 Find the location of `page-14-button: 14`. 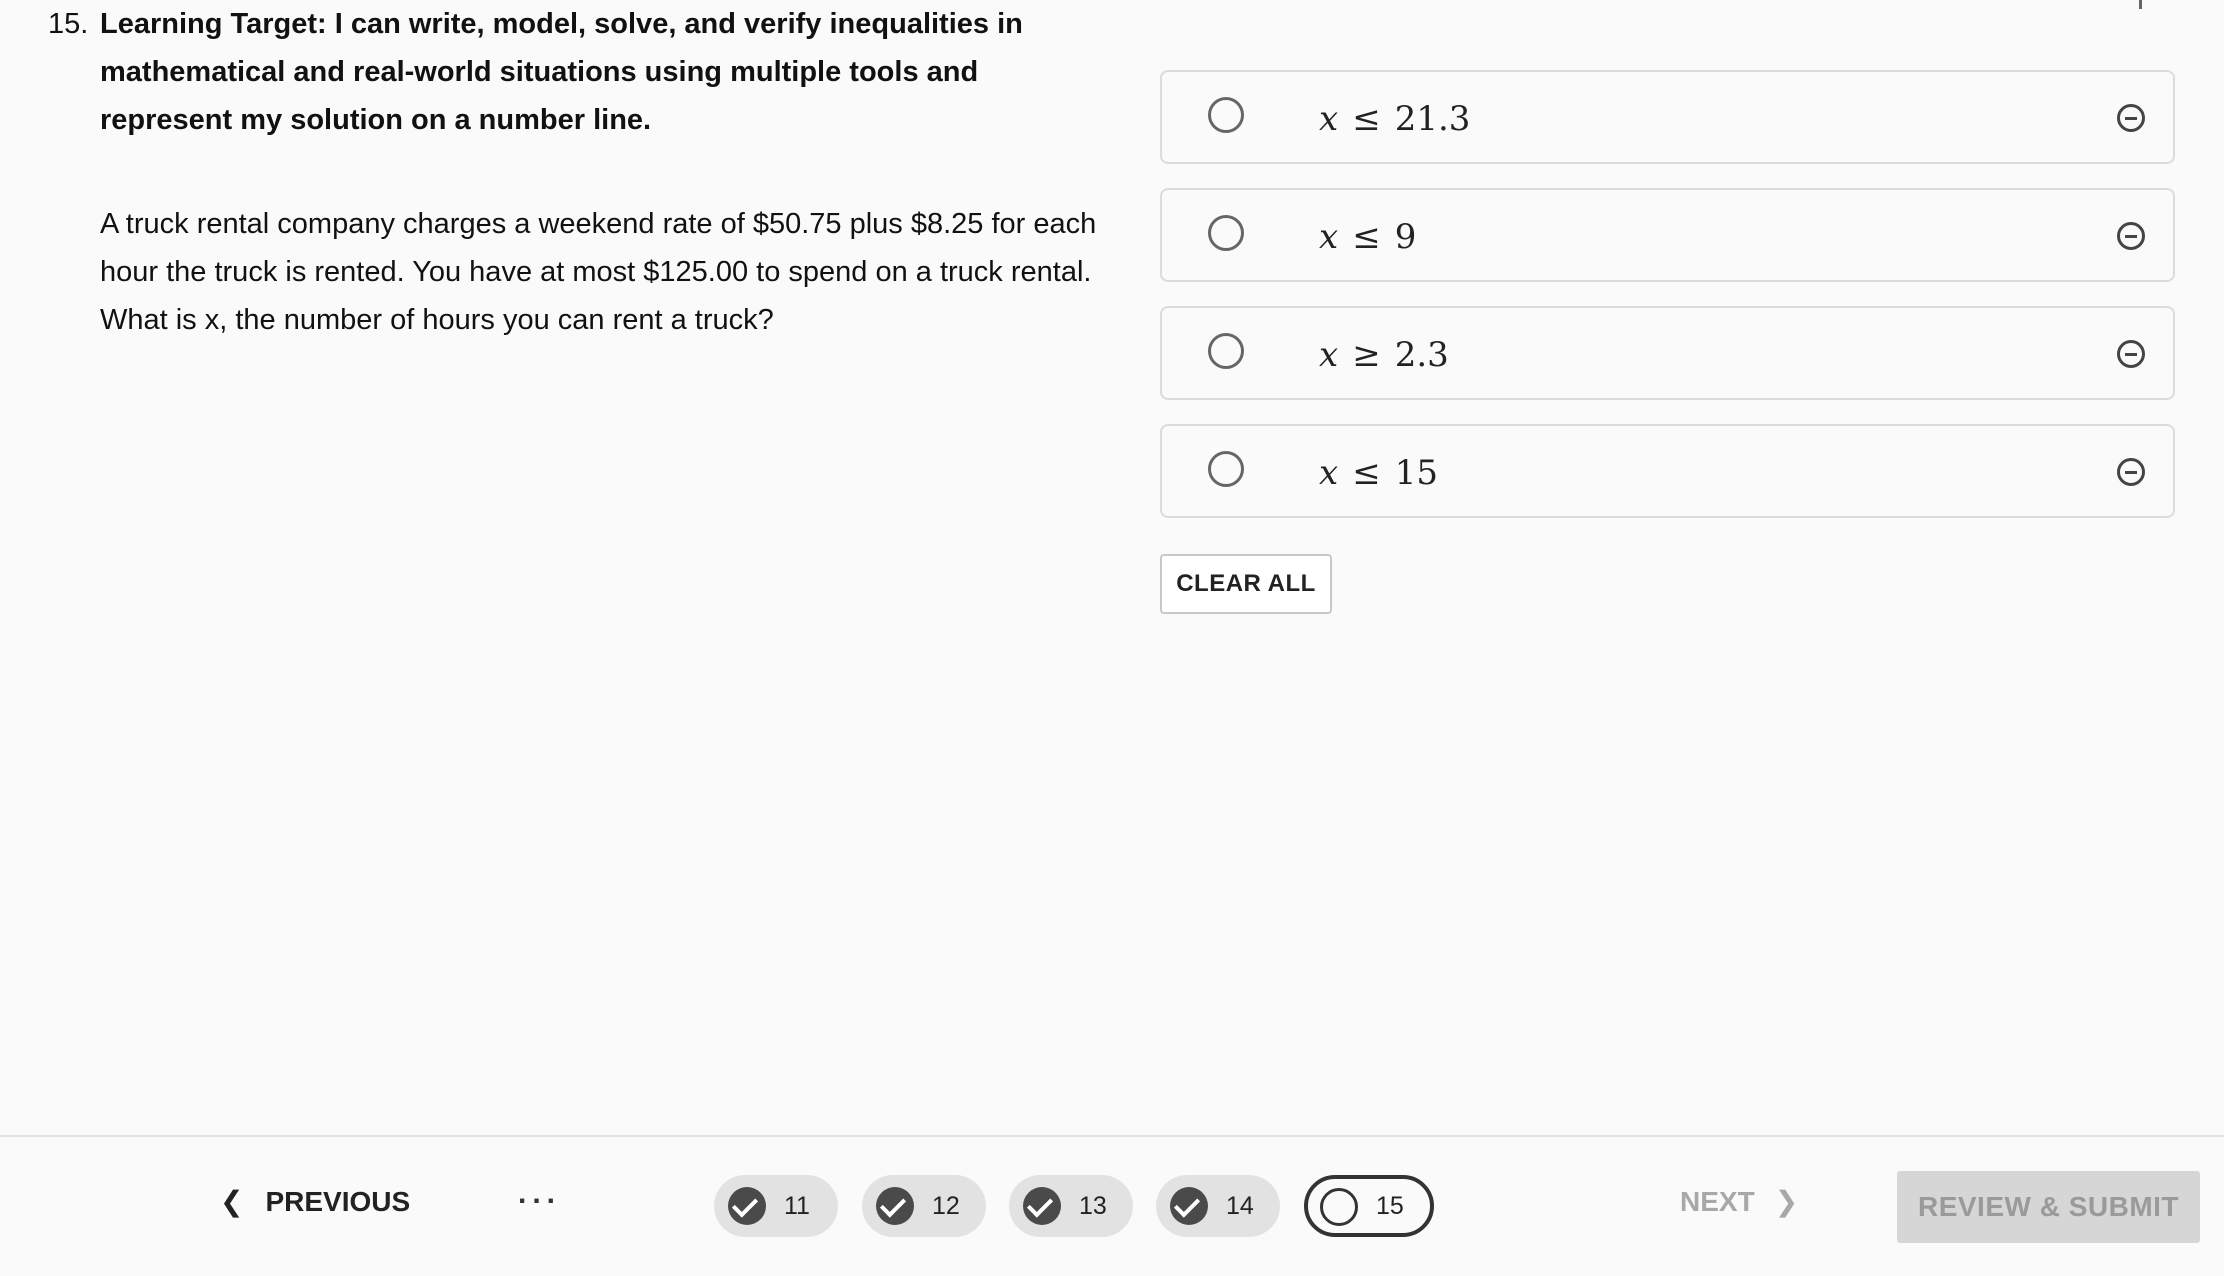

page-14-button: 14 is located at coordinates (1218, 1206).